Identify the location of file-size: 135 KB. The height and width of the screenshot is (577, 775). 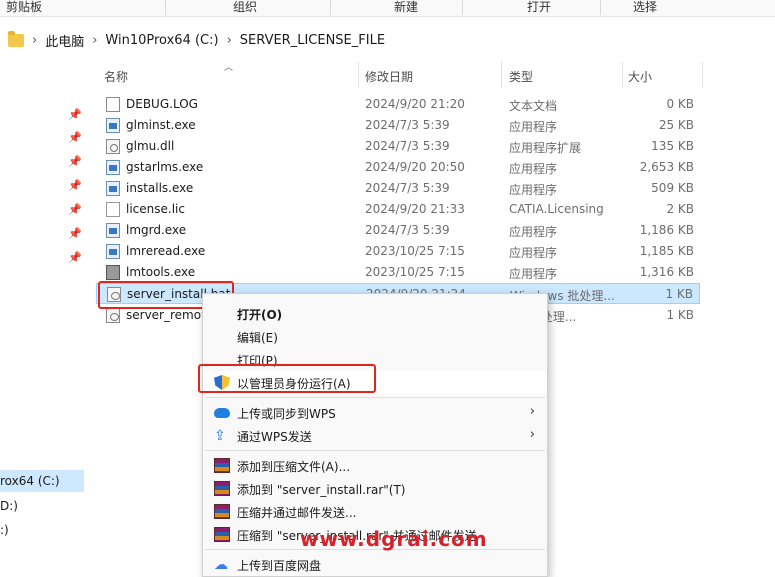
(672, 146).